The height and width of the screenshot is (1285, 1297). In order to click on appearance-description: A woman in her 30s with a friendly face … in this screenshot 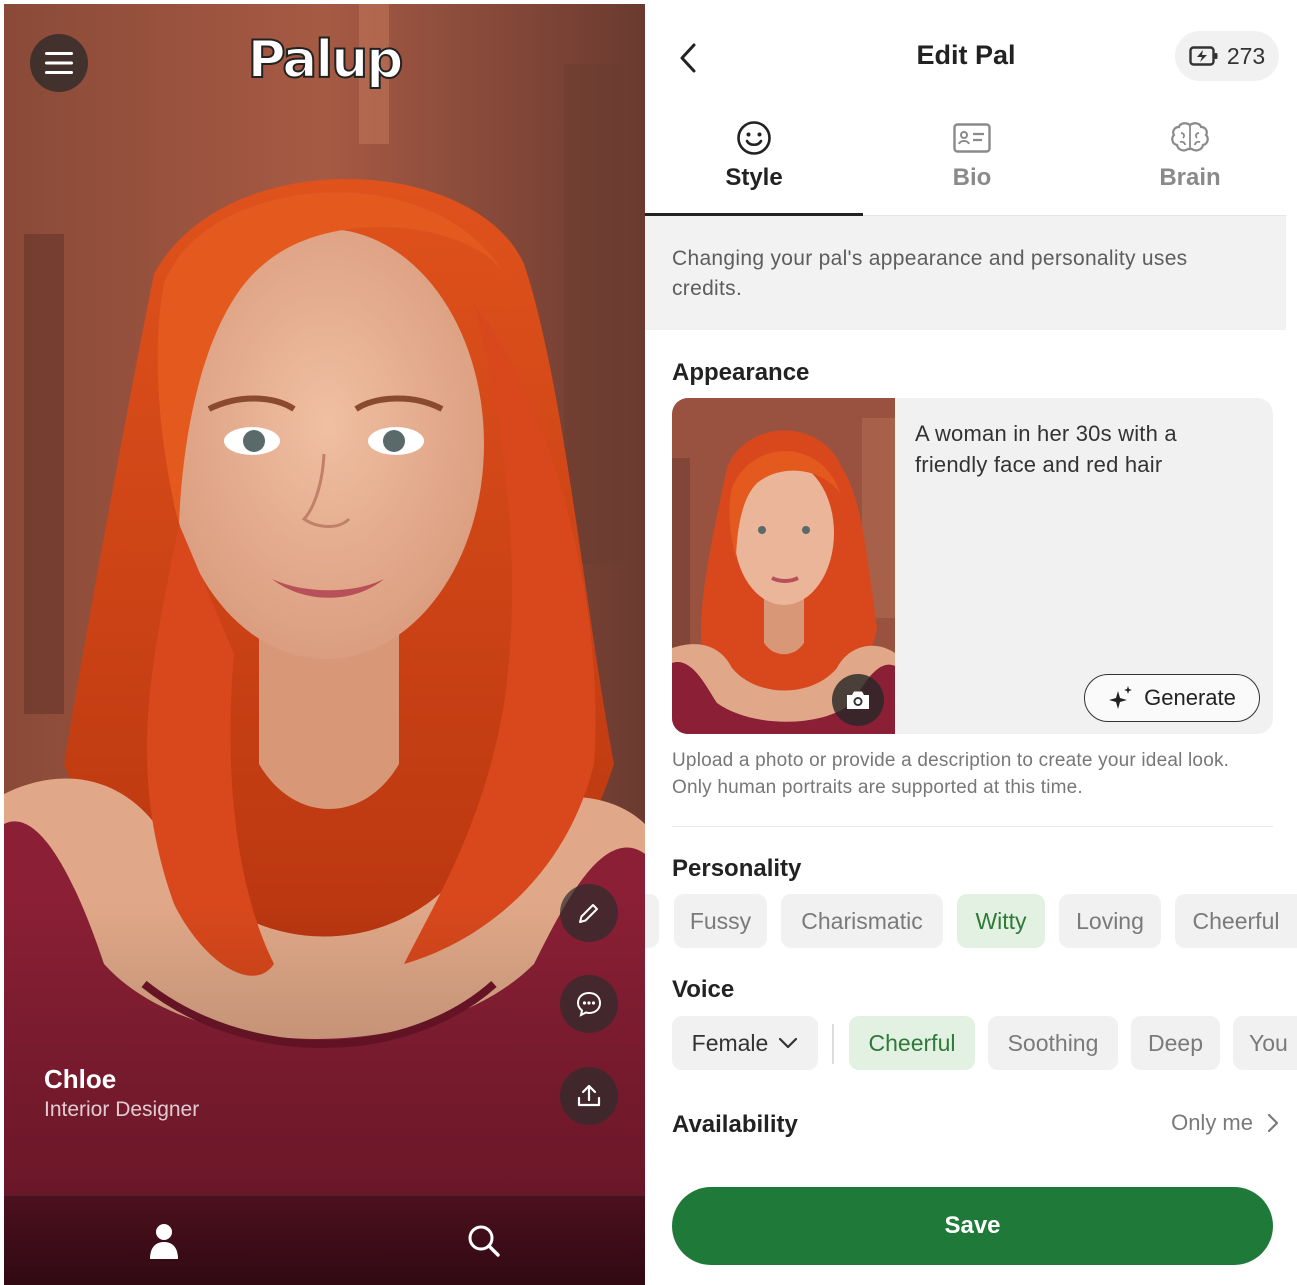, I will do `click(1085, 449)`.